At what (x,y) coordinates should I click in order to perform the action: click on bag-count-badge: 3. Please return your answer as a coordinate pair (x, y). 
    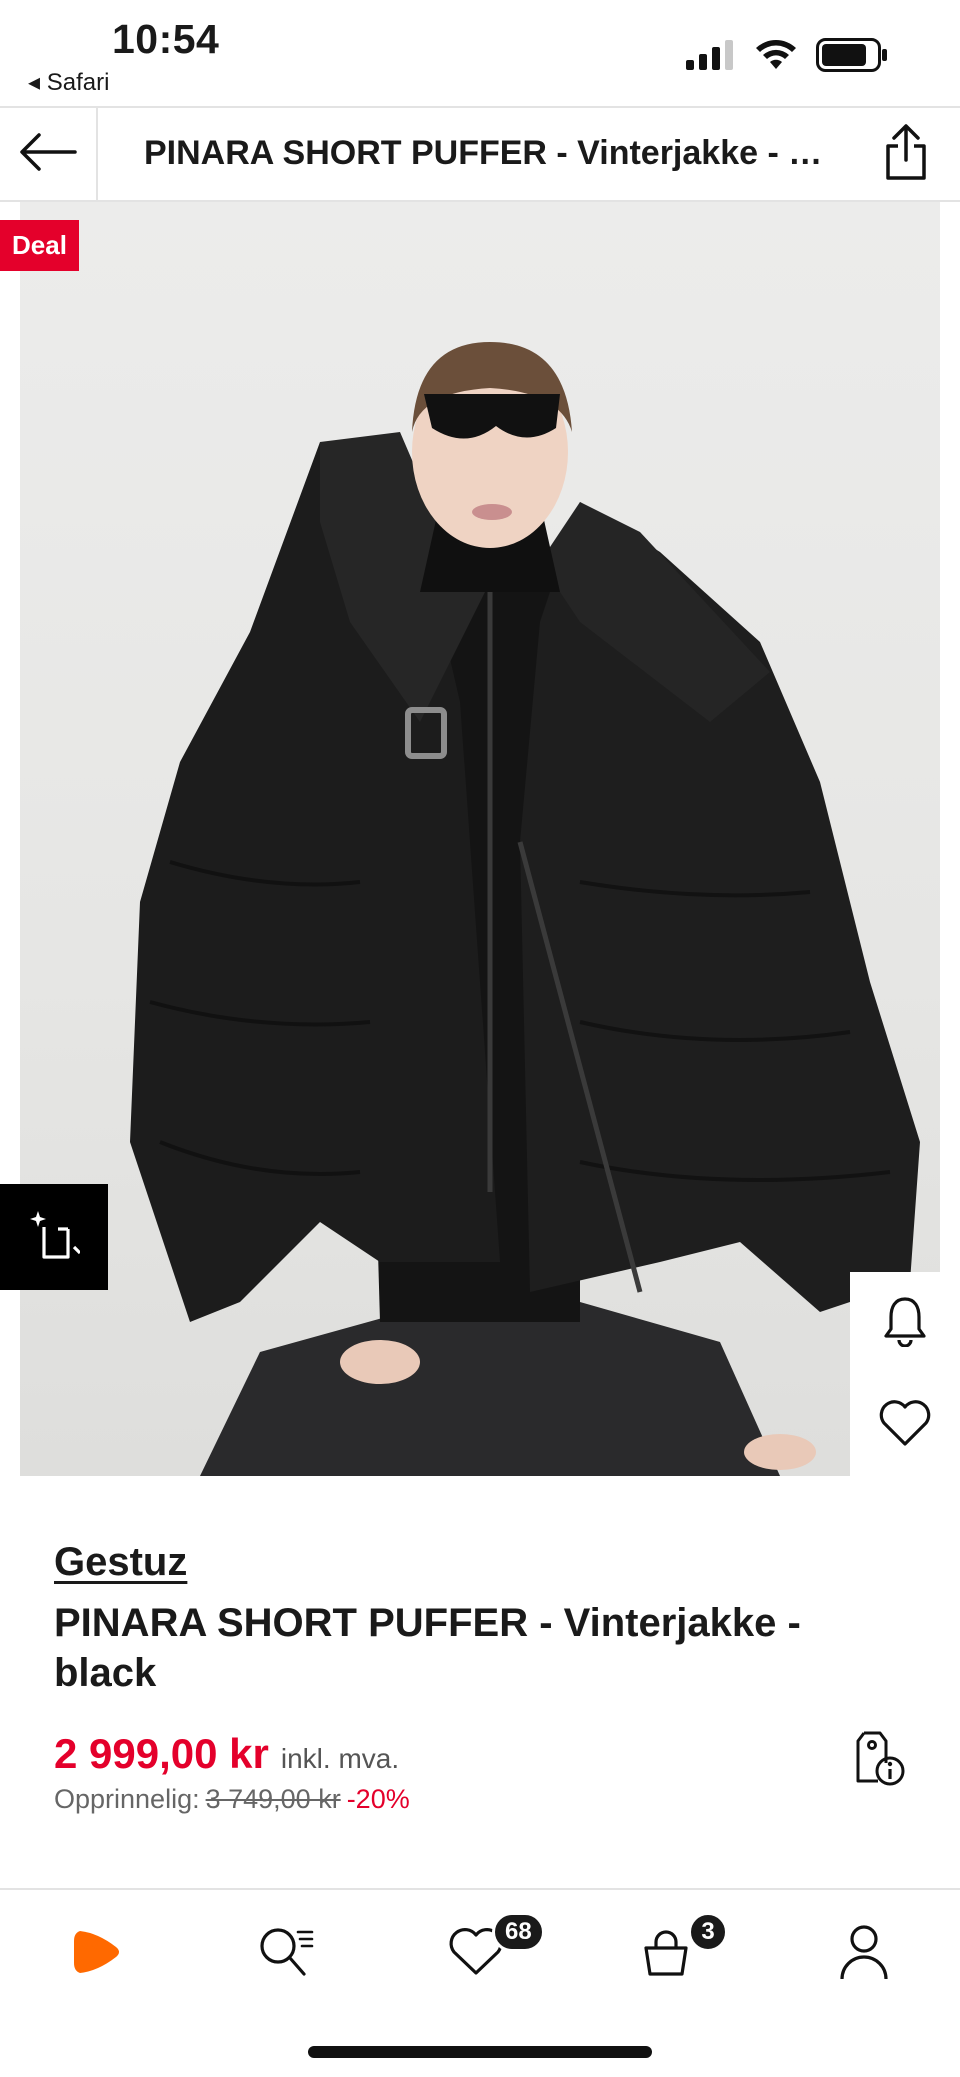
    Looking at the image, I should click on (708, 1932).